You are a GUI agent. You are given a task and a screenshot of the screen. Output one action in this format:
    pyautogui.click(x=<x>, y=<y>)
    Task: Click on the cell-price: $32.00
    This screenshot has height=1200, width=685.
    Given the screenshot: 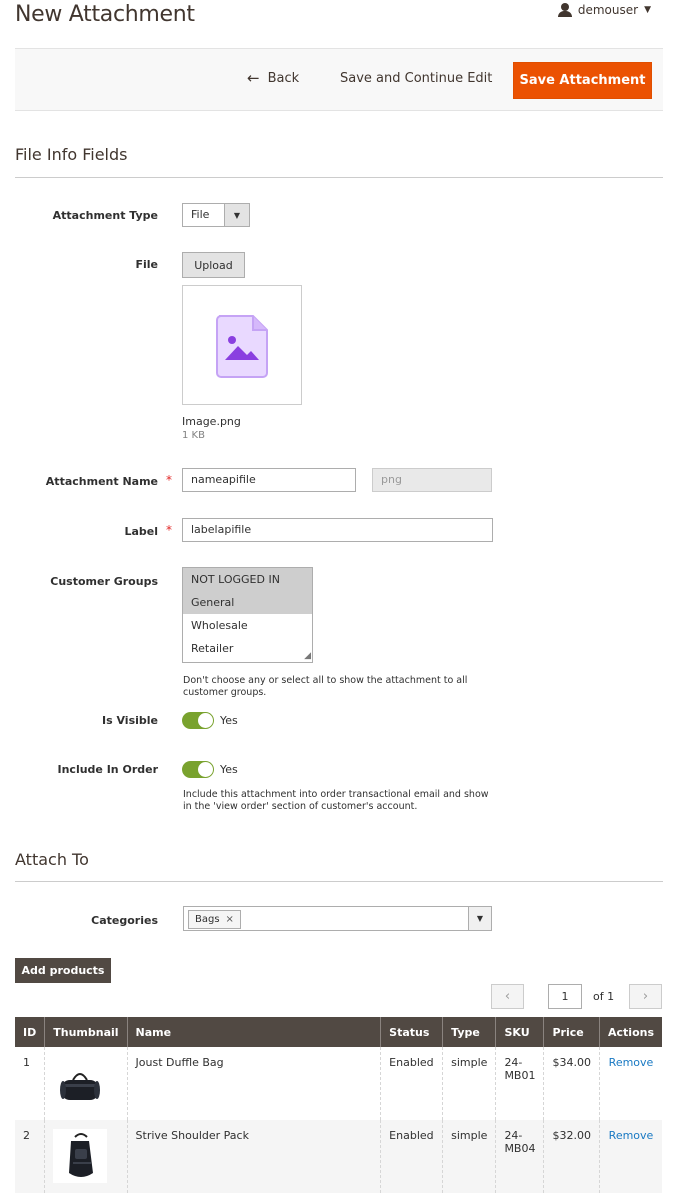 What is the action you would take?
    pyautogui.click(x=571, y=1156)
    